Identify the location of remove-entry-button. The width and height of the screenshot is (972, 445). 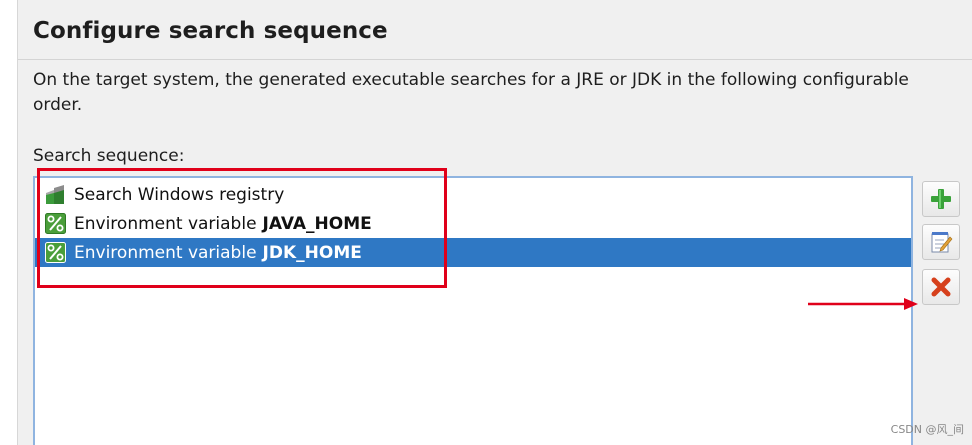
(941, 287).